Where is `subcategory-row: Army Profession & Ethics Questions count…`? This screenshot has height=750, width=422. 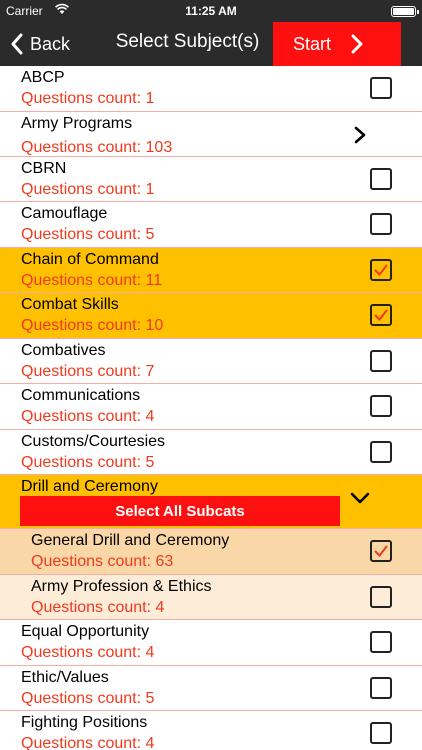
subcategory-row: Army Profession & Ethics Questions count… is located at coordinates (211, 597).